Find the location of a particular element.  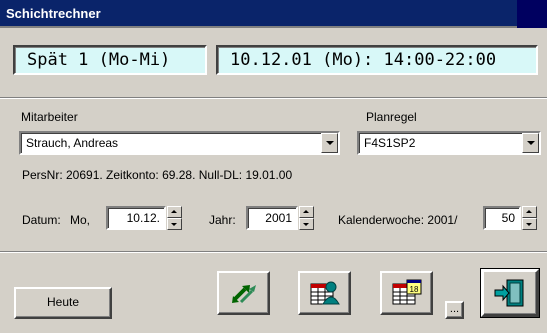

year-label: Jahr: is located at coordinates (222, 220).